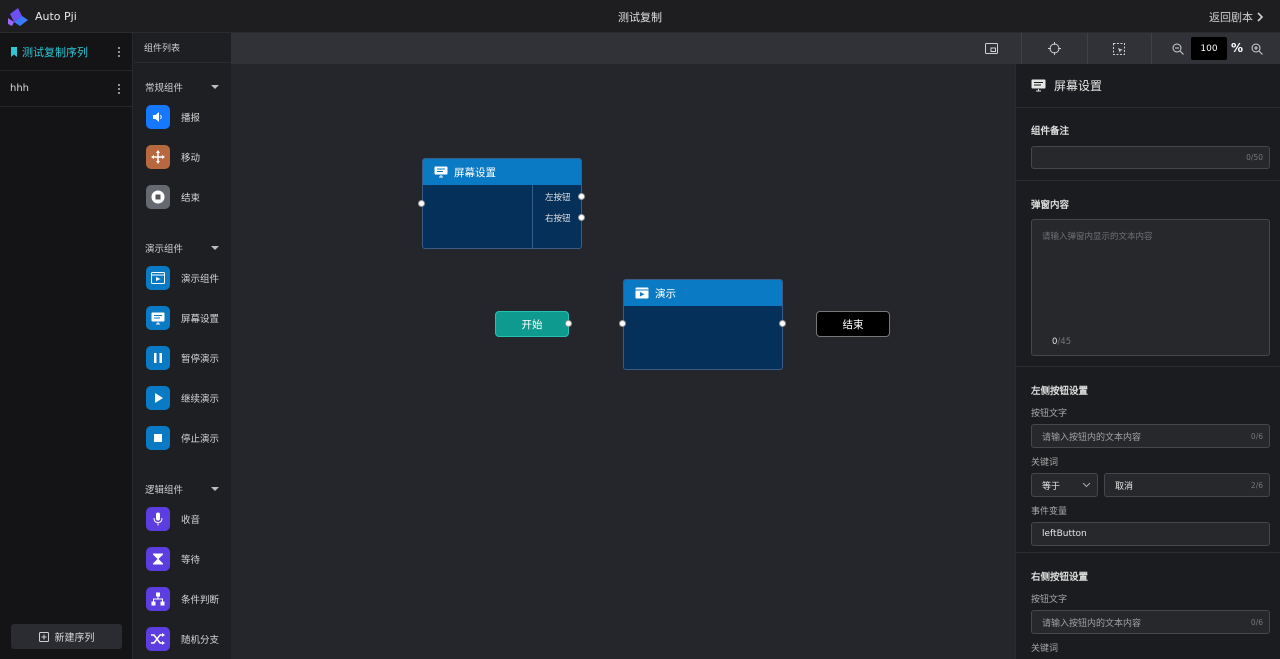  What do you see at coordinates (200, 319) in the screenshot?
I see `component-label: 屏幕设置` at bounding box center [200, 319].